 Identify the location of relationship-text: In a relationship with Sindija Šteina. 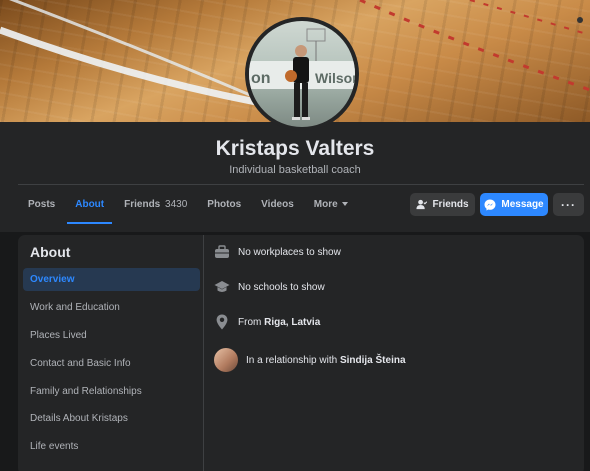
(326, 360).